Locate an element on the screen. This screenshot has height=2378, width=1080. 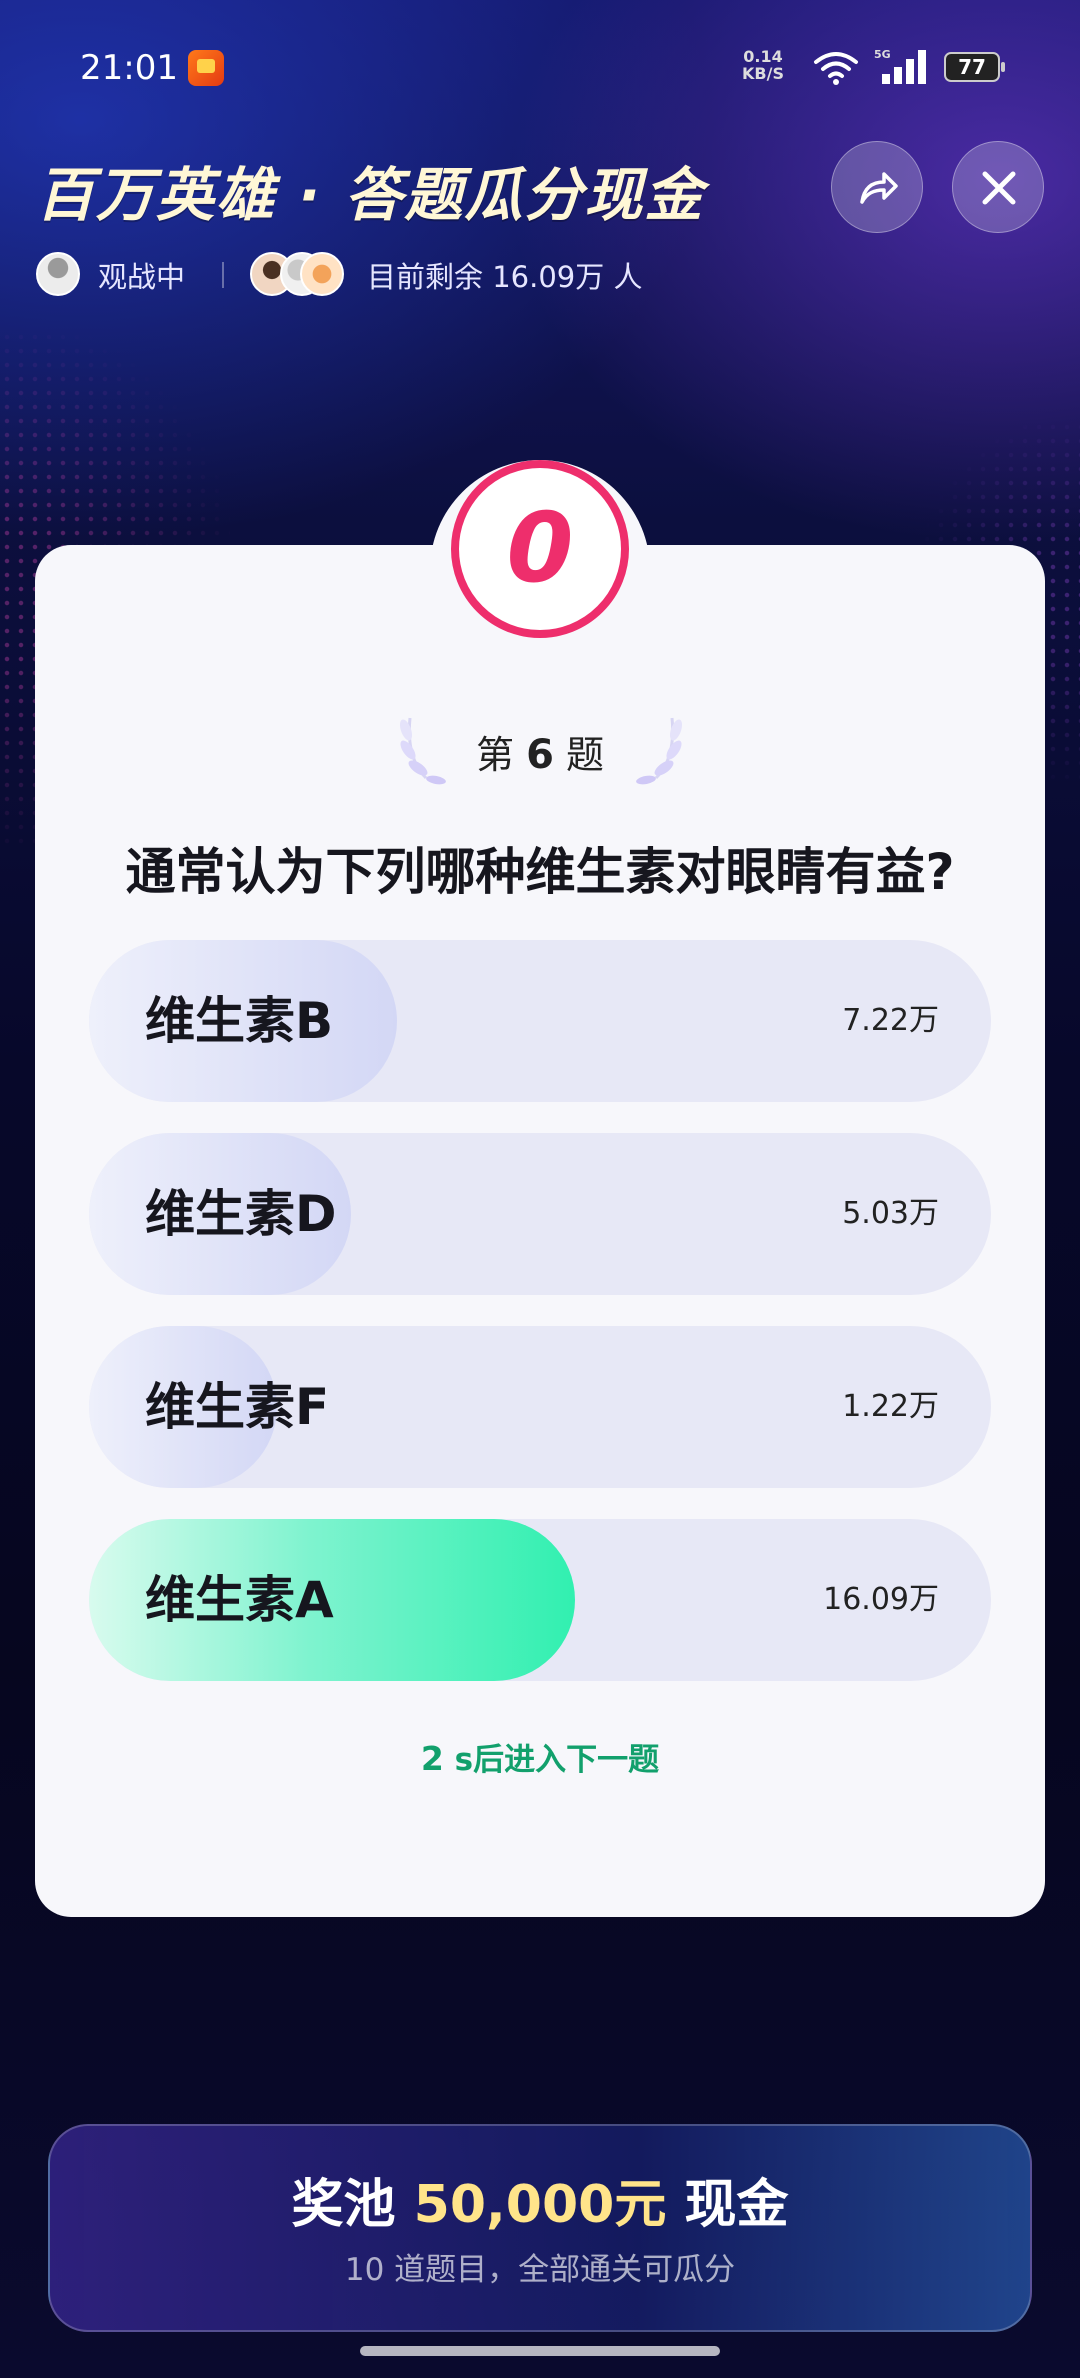
next-seconds: 2 is located at coordinates (432, 1758).